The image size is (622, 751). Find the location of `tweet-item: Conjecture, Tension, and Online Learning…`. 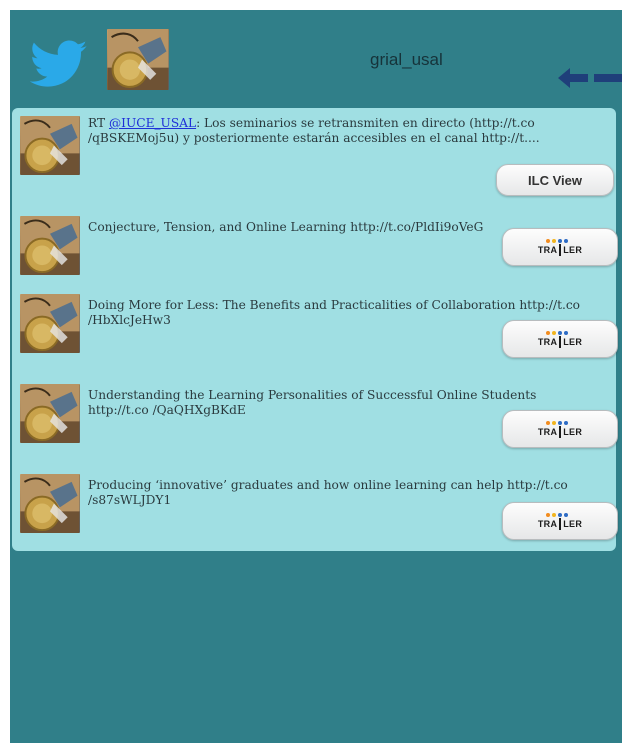

tweet-item: Conjecture, Tension, and Online Learning… is located at coordinates (315, 244).